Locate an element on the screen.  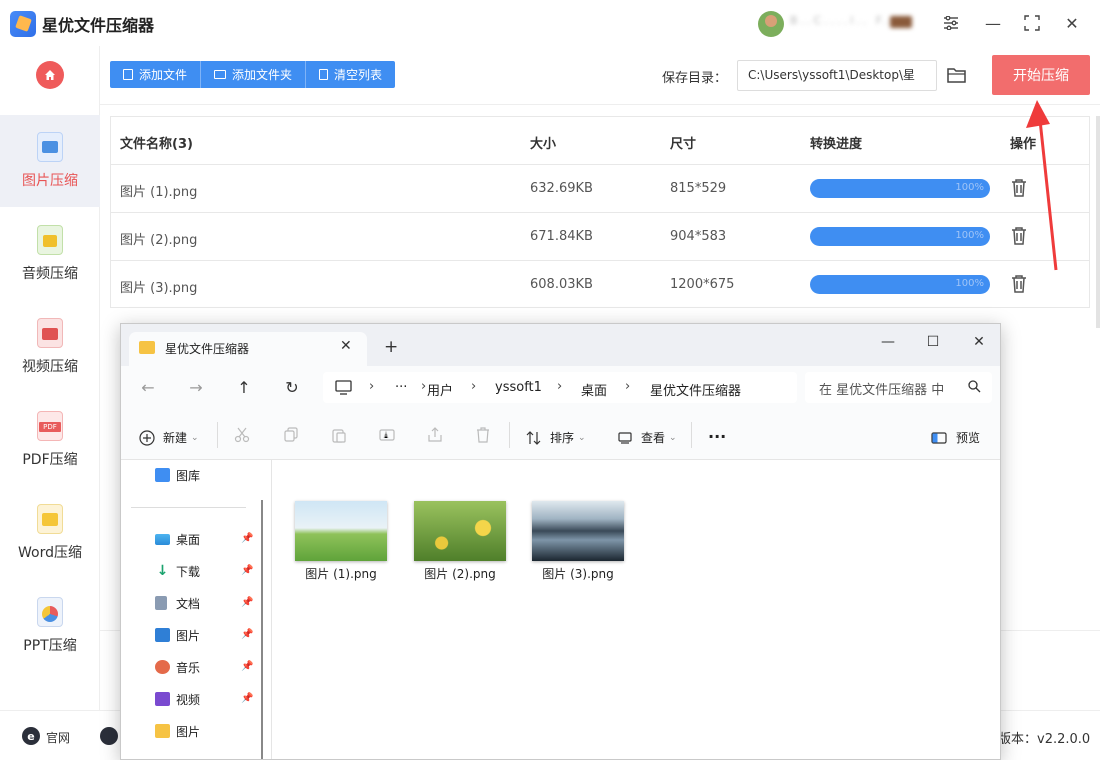
music-icon is located at coordinates (162, 667).